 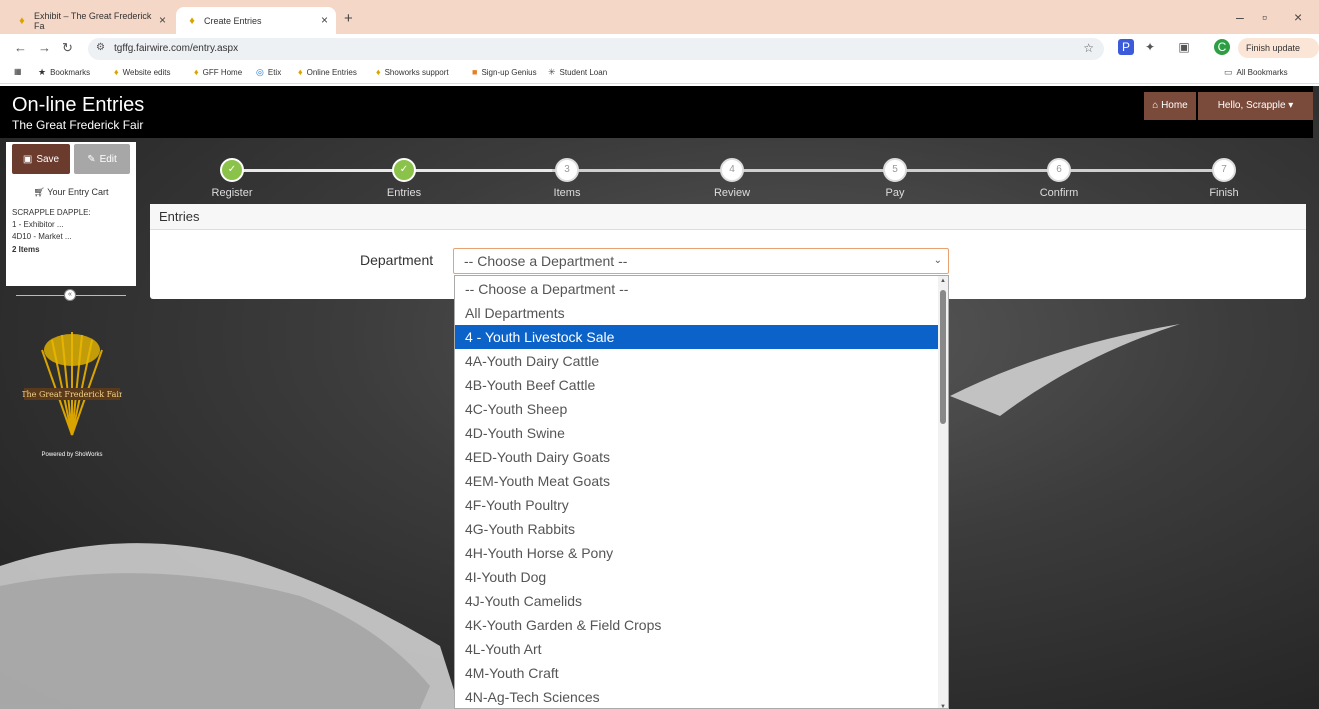 What do you see at coordinates (22, 20) in the screenshot?
I see `fair-favicon-icon: ♦` at bounding box center [22, 20].